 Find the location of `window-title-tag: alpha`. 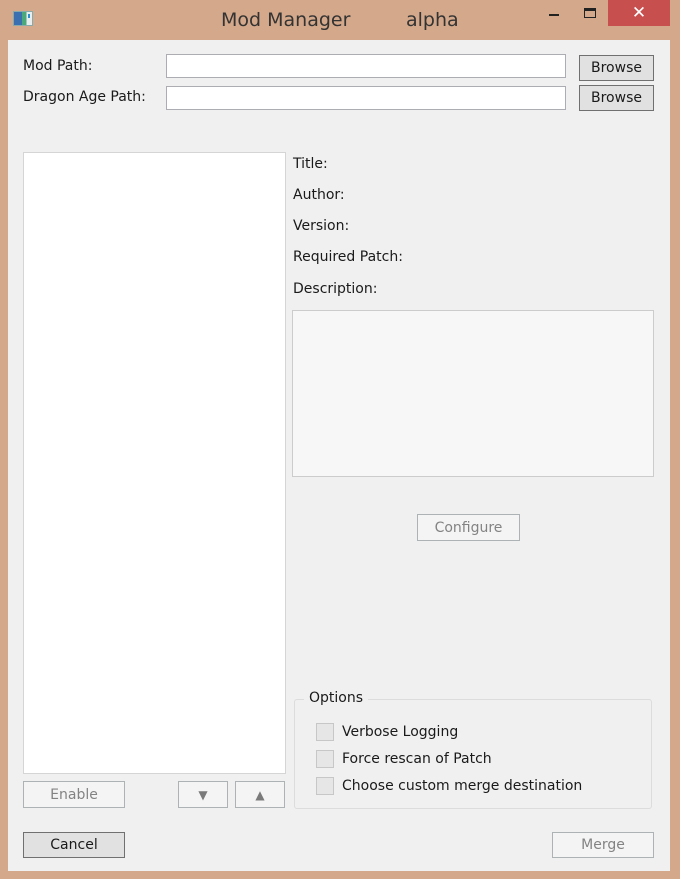

window-title-tag: alpha is located at coordinates (432, 20).